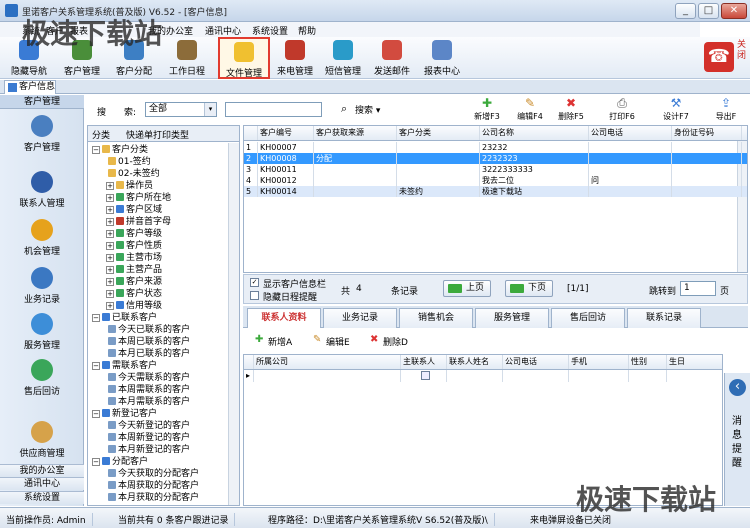 The width and height of the screenshot is (750, 528). Describe the element at coordinates (42, 380) in the screenshot. I see `sidebar-item-chat: 售后回访` at that location.